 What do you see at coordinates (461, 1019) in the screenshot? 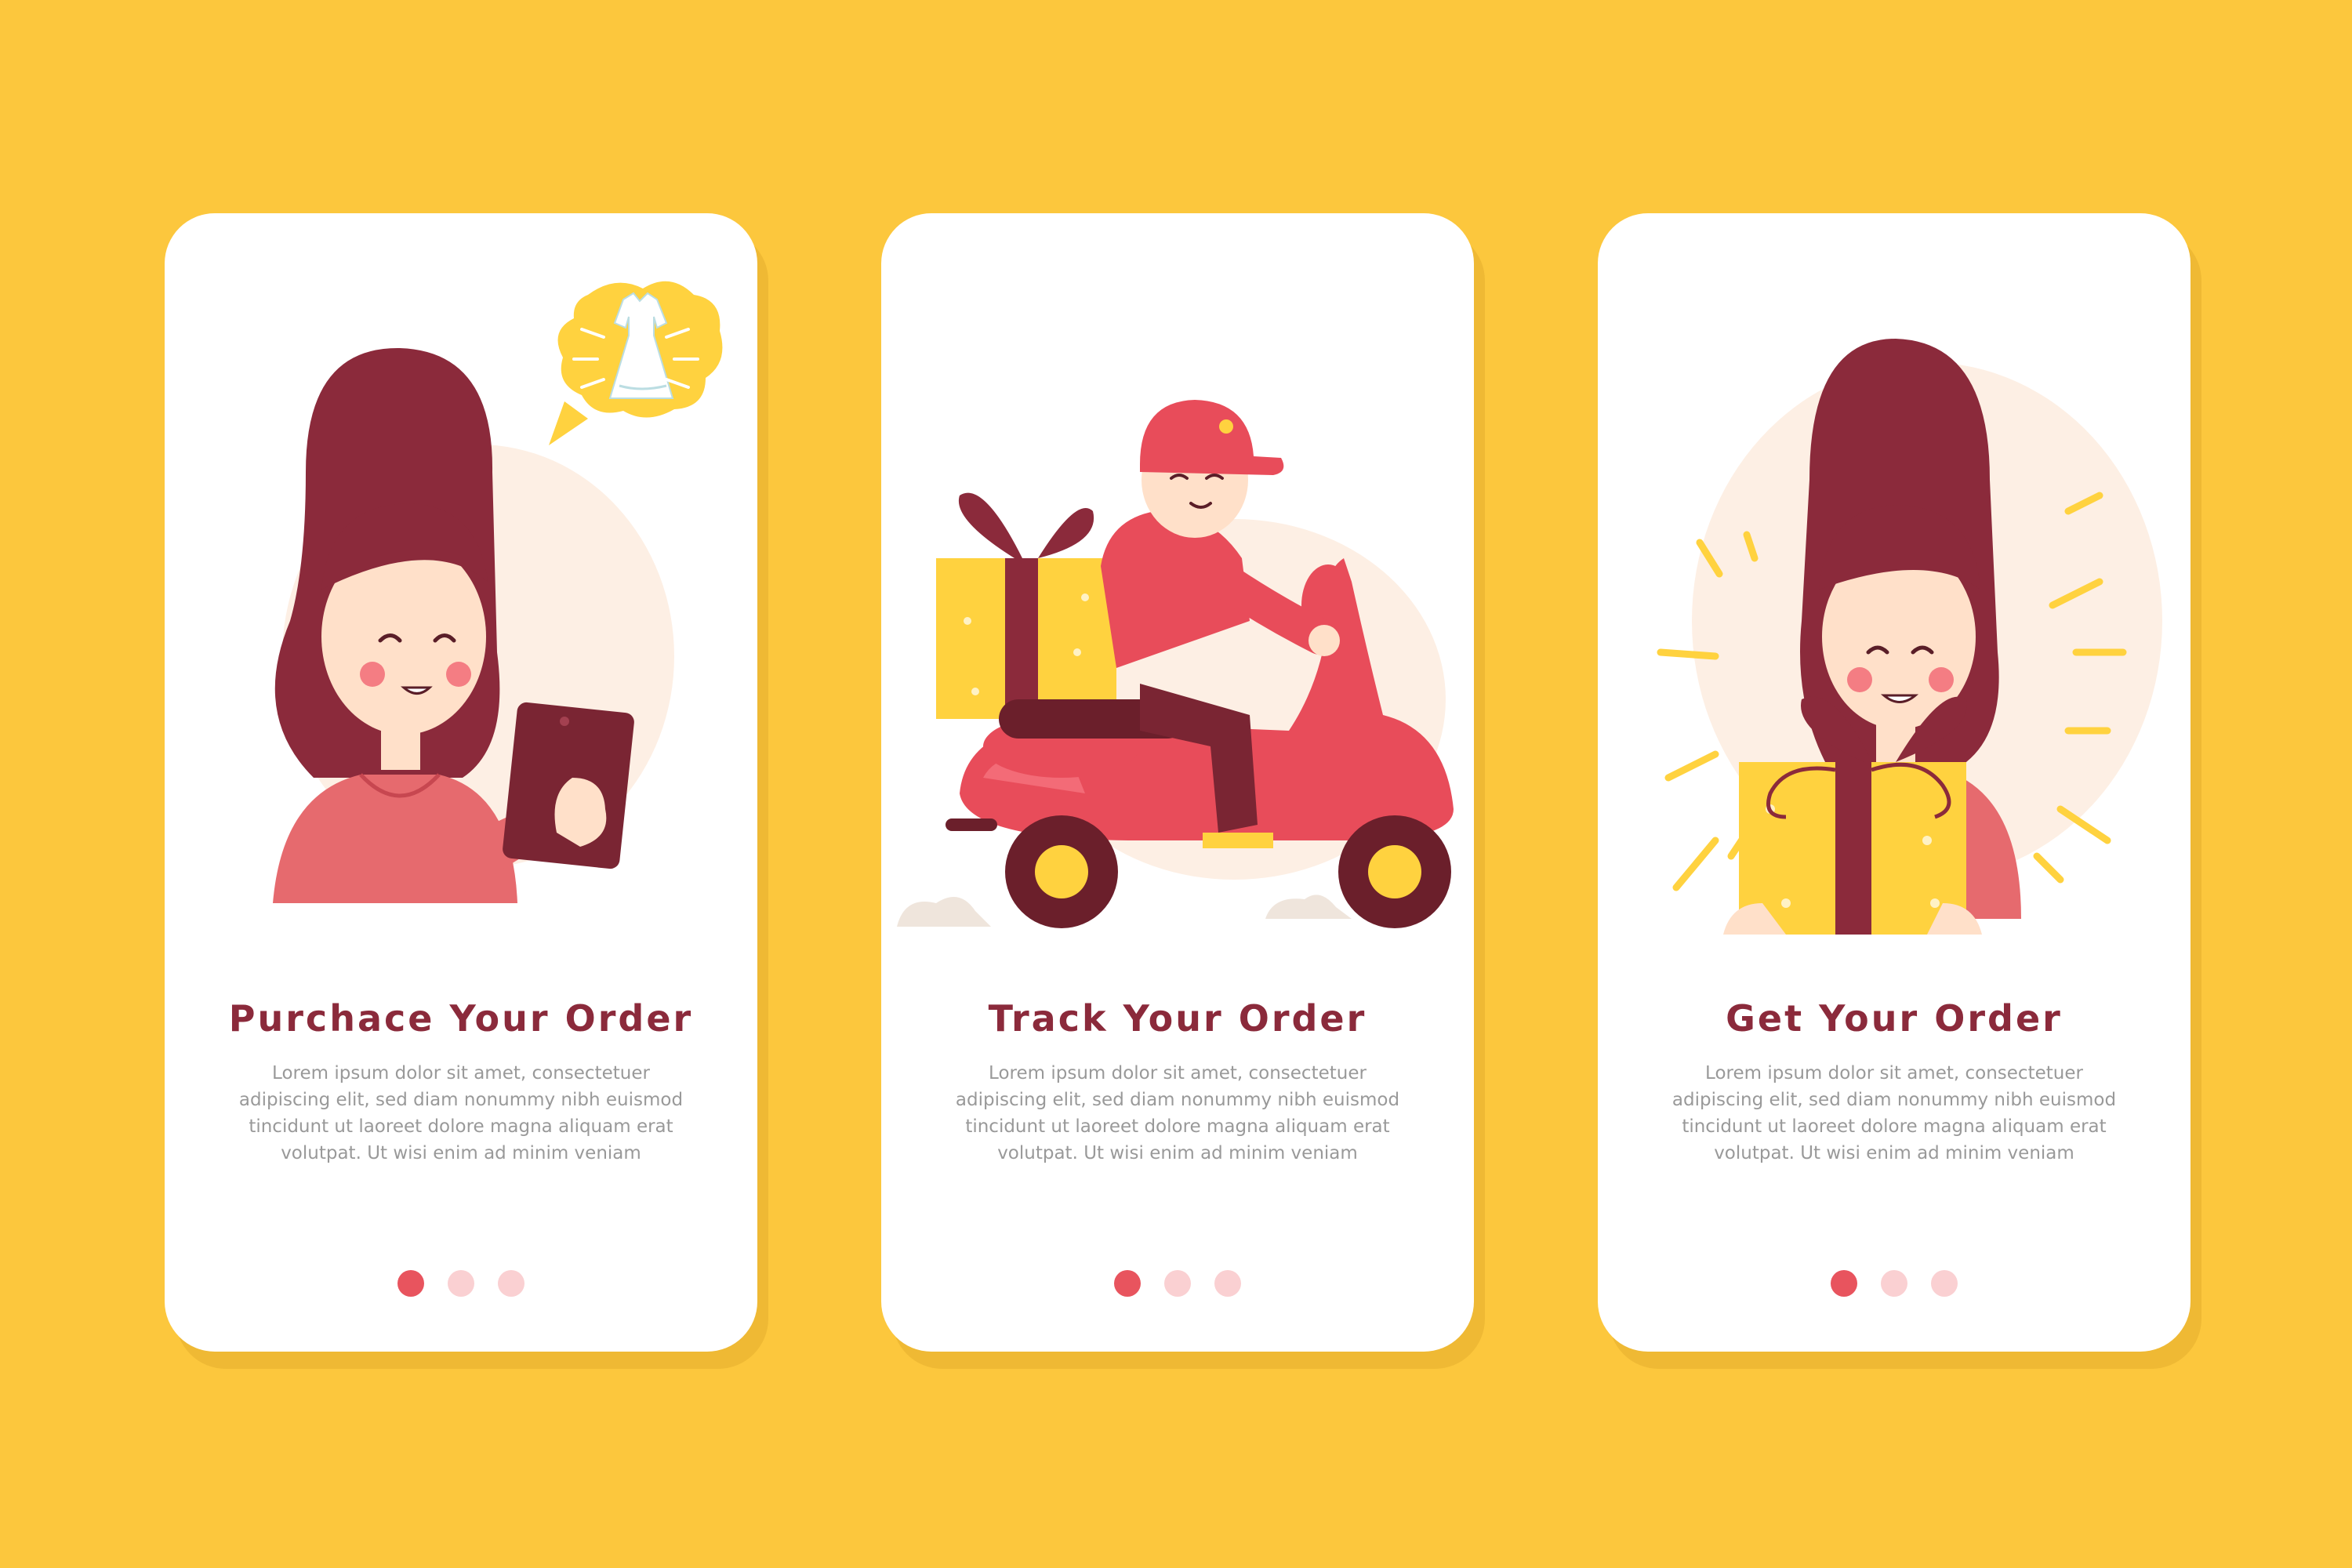
I see `screen-title: Purchace Your Order` at bounding box center [461, 1019].